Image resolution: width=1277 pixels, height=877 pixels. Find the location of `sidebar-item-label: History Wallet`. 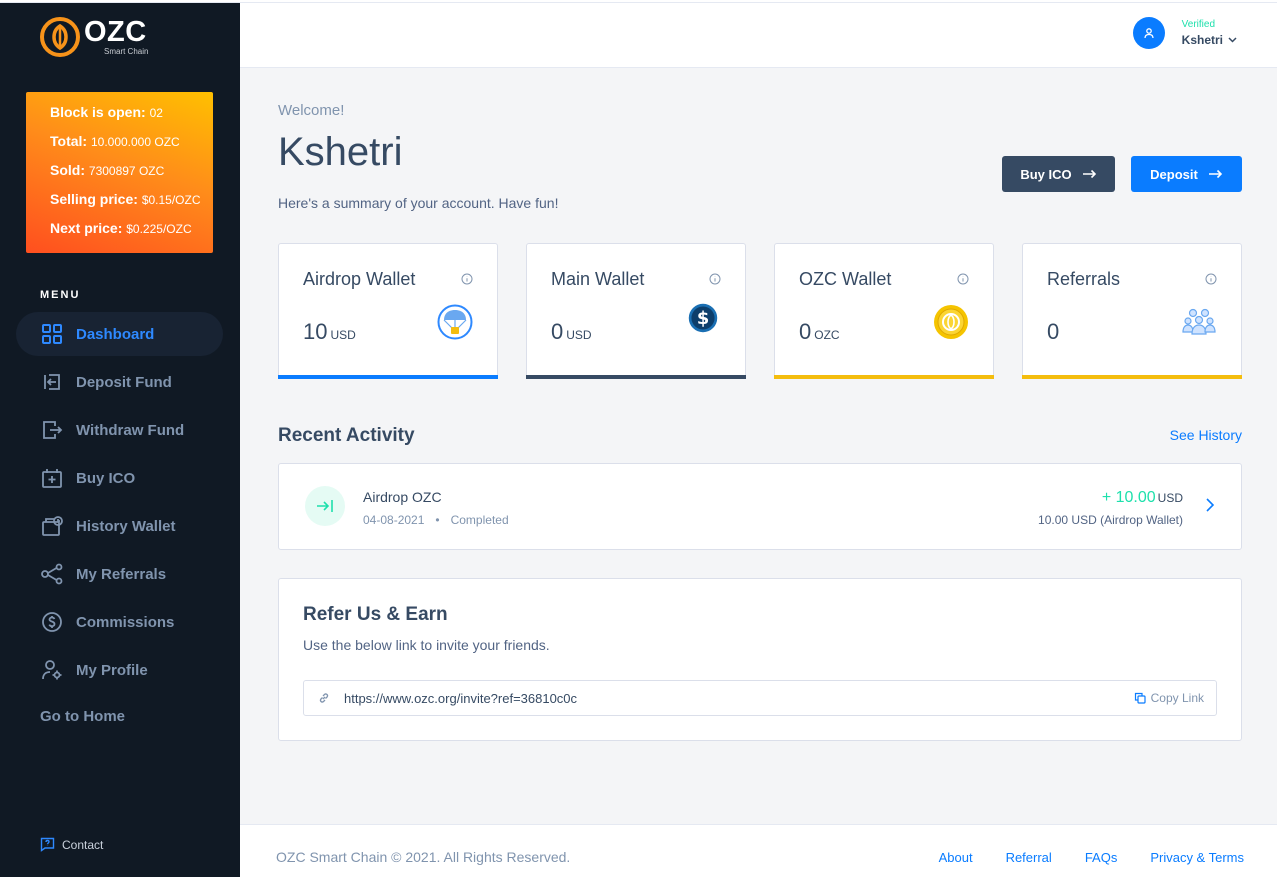

sidebar-item-label: History Wallet is located at coordinates (126, 526).